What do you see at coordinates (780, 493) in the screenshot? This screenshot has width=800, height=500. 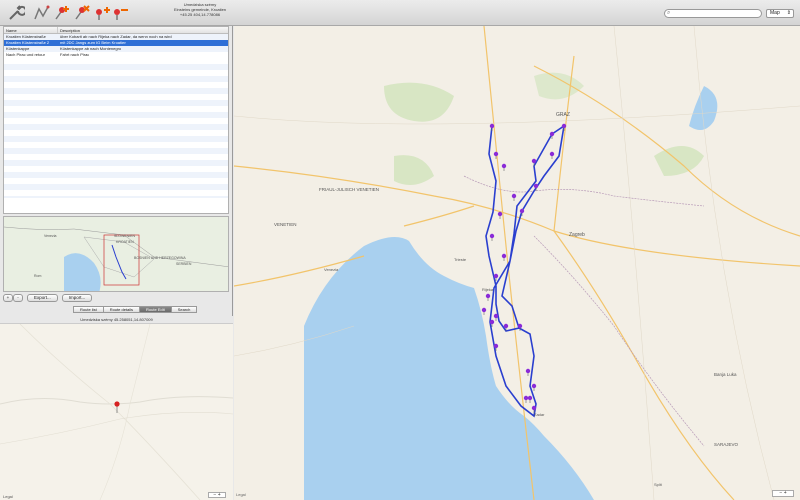 I see `map-zoom-out-button: −` at bounding box center [780, 493].